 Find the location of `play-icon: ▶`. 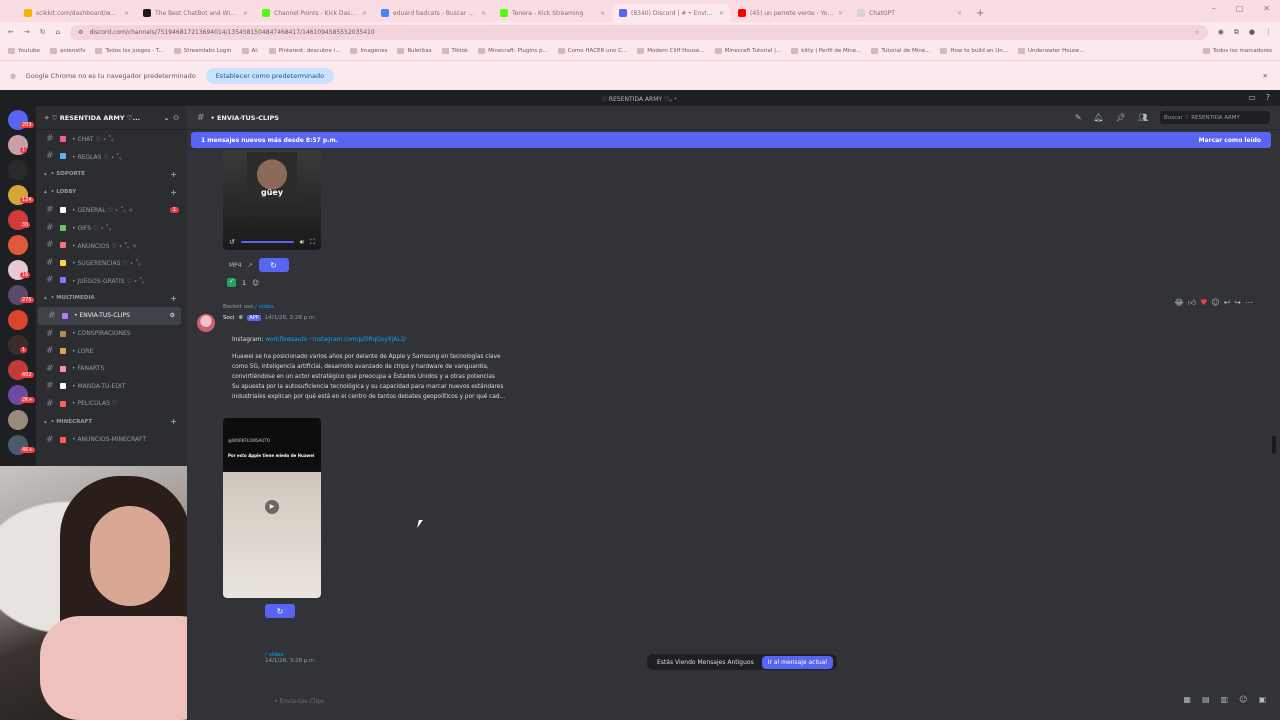

play-icon: ▶ is located at coordinates (272, 507).